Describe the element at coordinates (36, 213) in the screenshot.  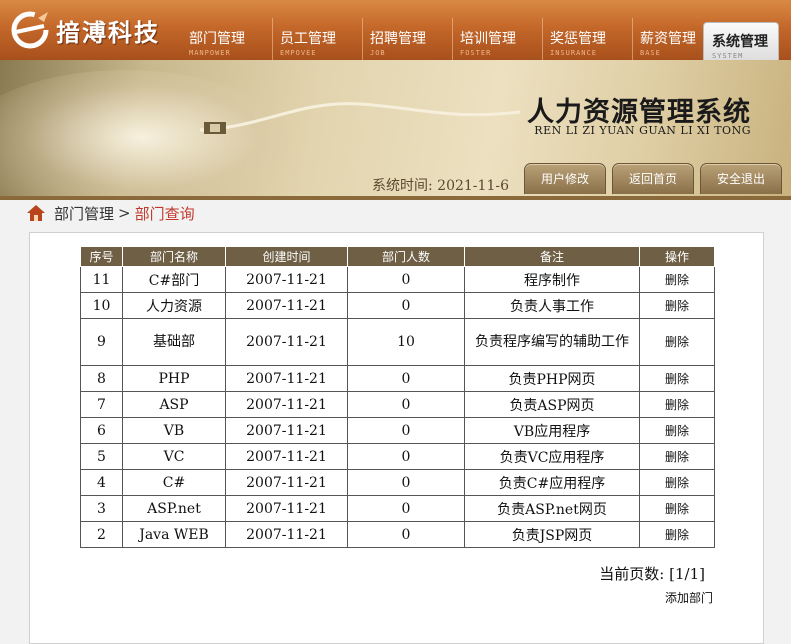
I see `home-icon` at that location.